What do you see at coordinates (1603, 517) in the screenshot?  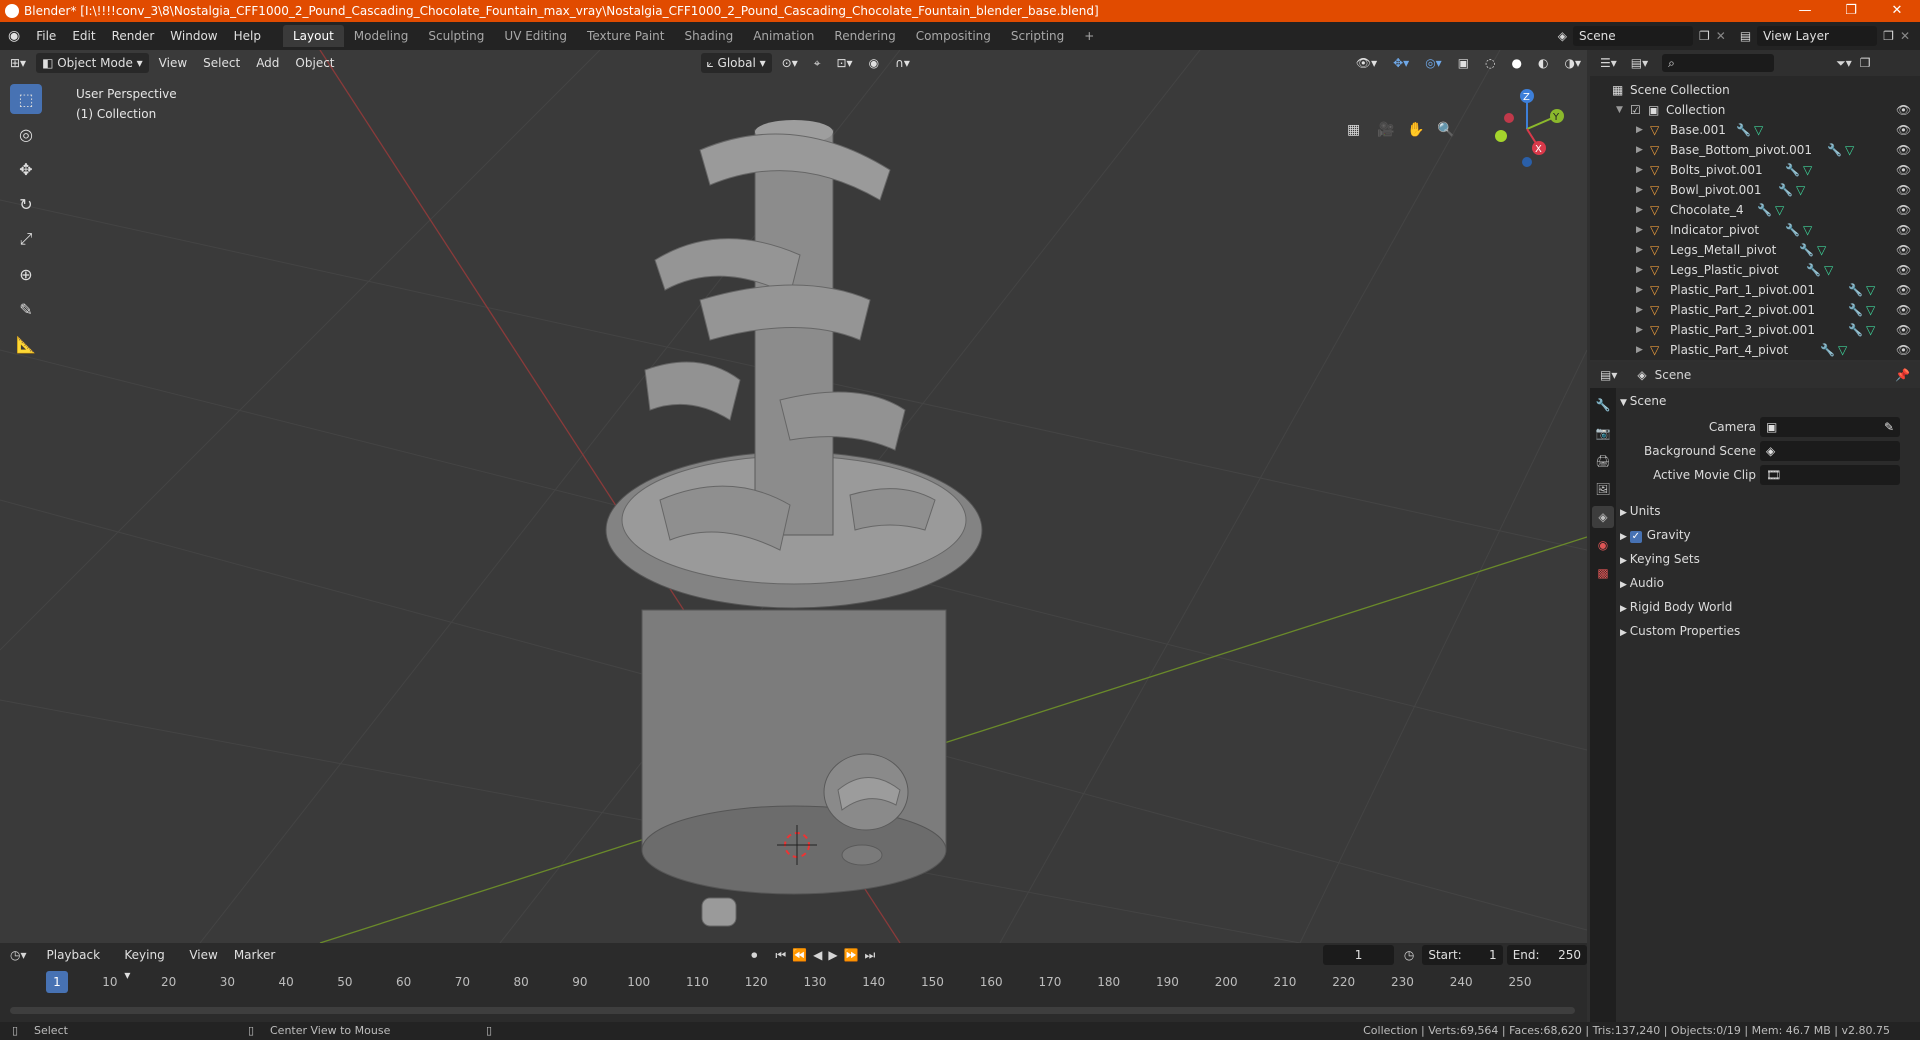 I see `scene-tab-icon: ◈` at bounding box center [1603, 517].